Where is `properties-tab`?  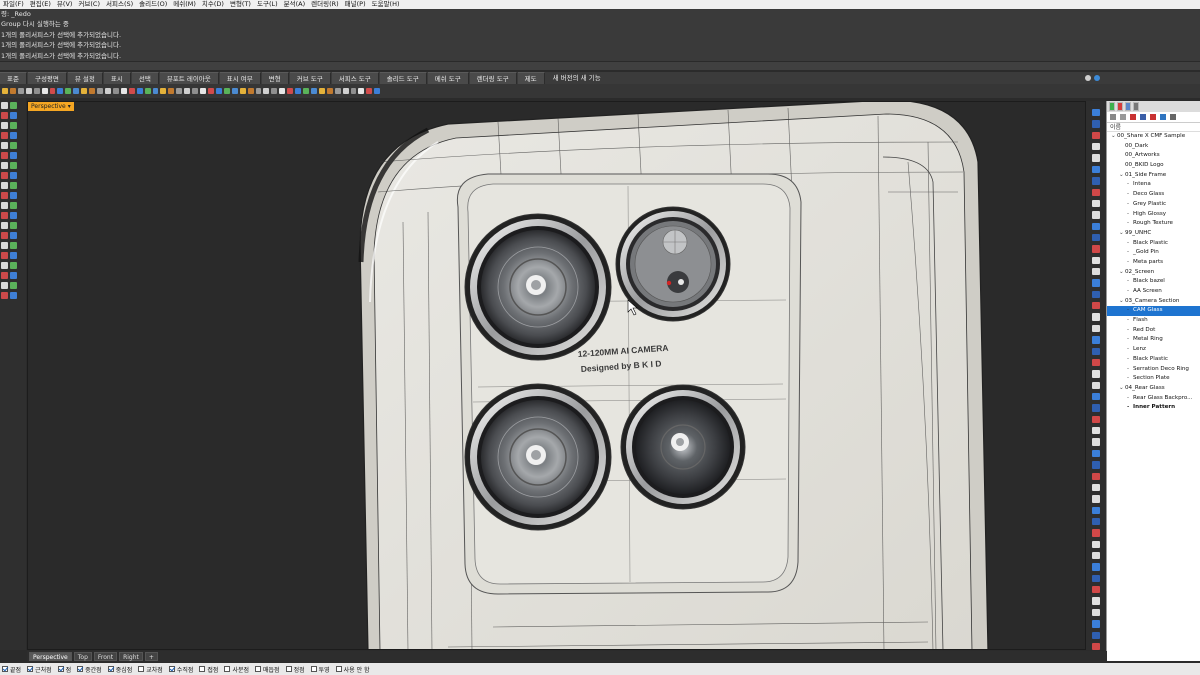 properties-tab is located at coordinates (1112, 106).